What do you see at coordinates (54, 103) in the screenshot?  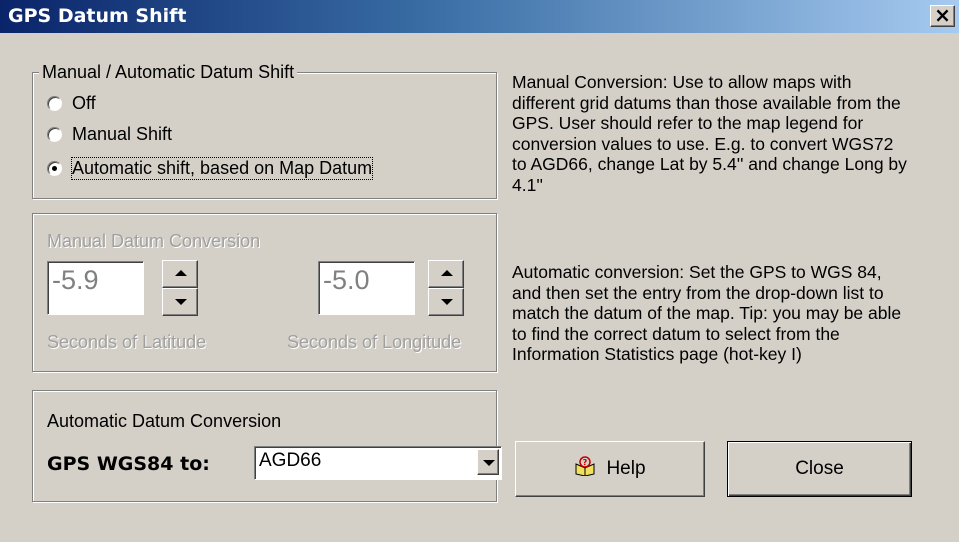 I see `radio-off-circle` at bounding box center [54, 103].